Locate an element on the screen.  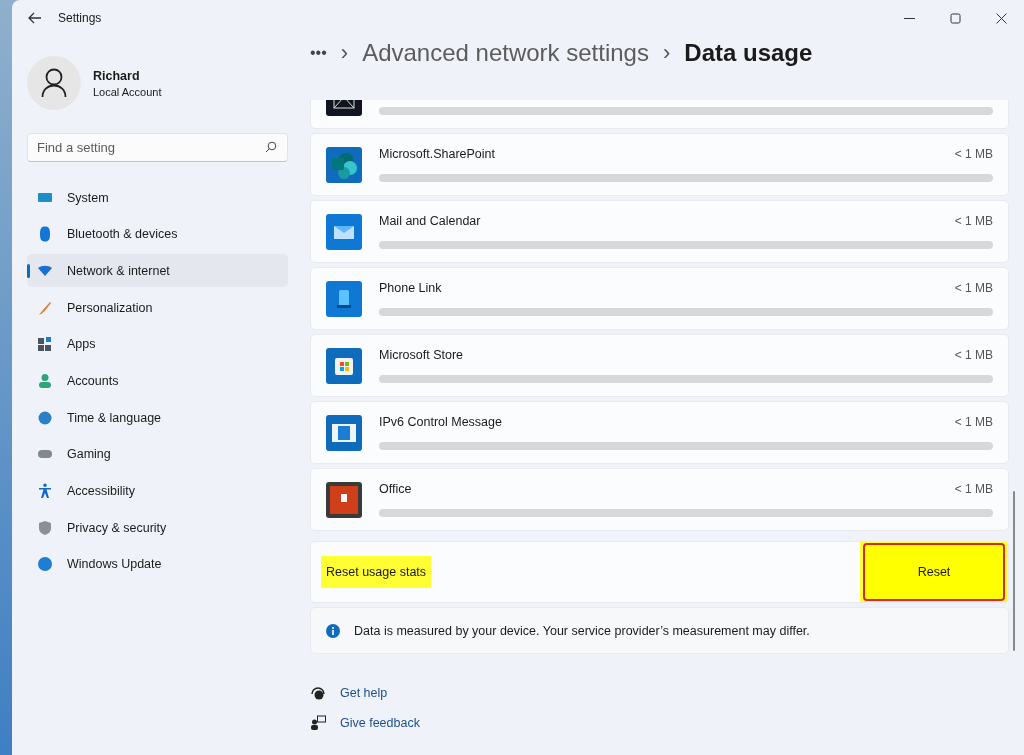
search-field: Find a setting is located at coordinates (157, 147).